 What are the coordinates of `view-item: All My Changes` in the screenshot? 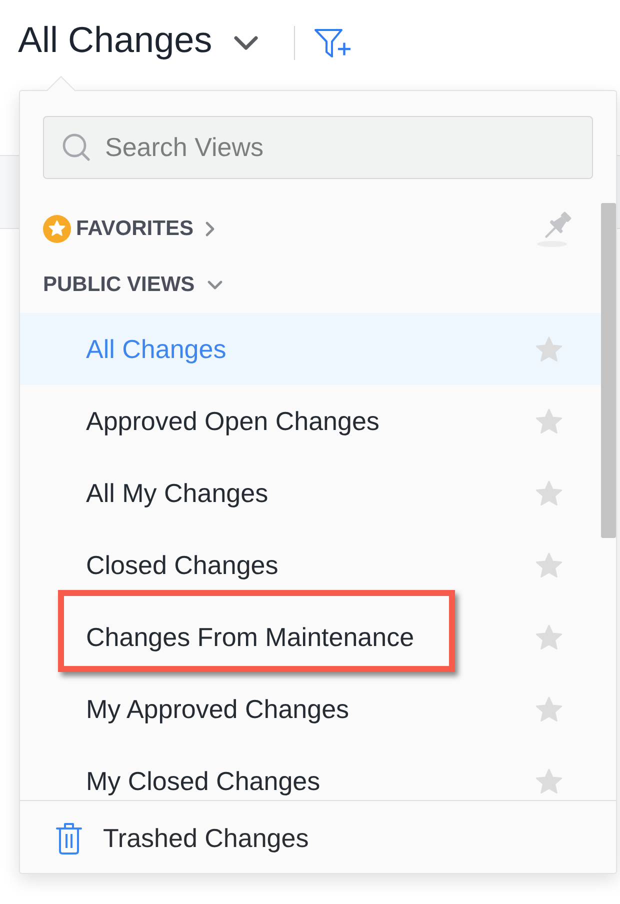 It's located at (310, 493).